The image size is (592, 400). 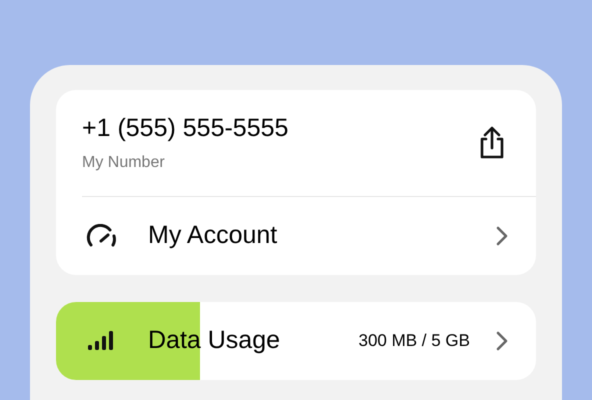 What do you see at coordinates (186, 128) in the screenshot?
I see `phone-number: +1 (555) 555-5555` at bounding box center [186, 128].